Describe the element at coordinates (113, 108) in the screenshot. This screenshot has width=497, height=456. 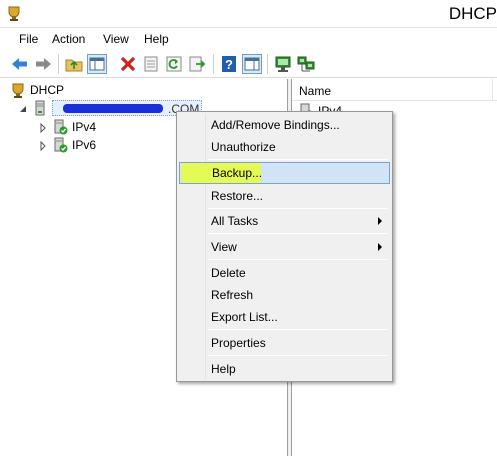
I see `redaction-scribble` at that location.